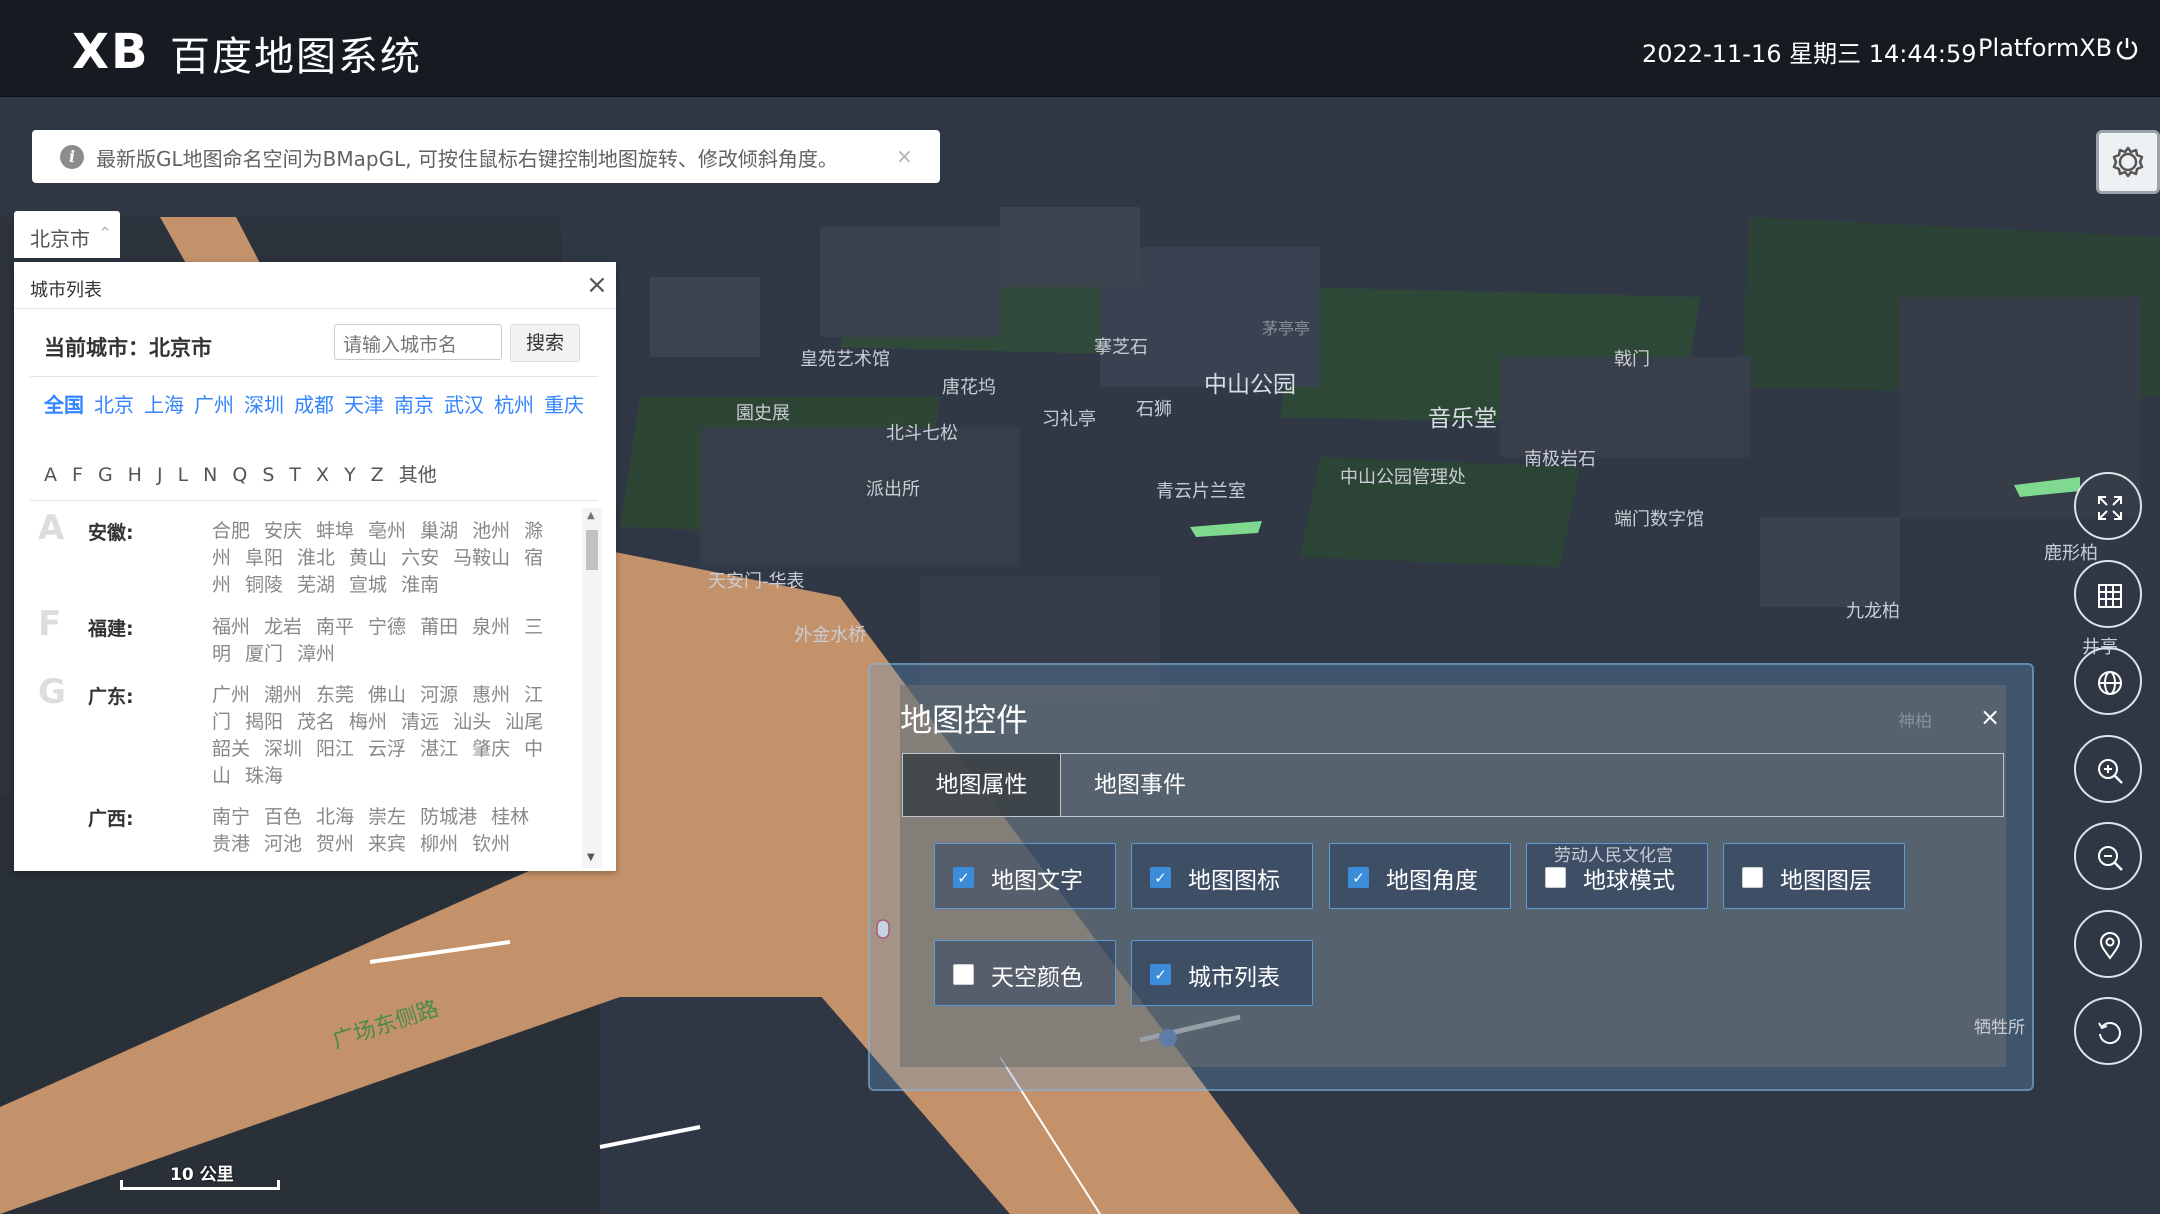 Image resolution: width=2160 pixels, height=1214 pixels. I want to click on hot-city-link: 重庆, so click(564, 405).